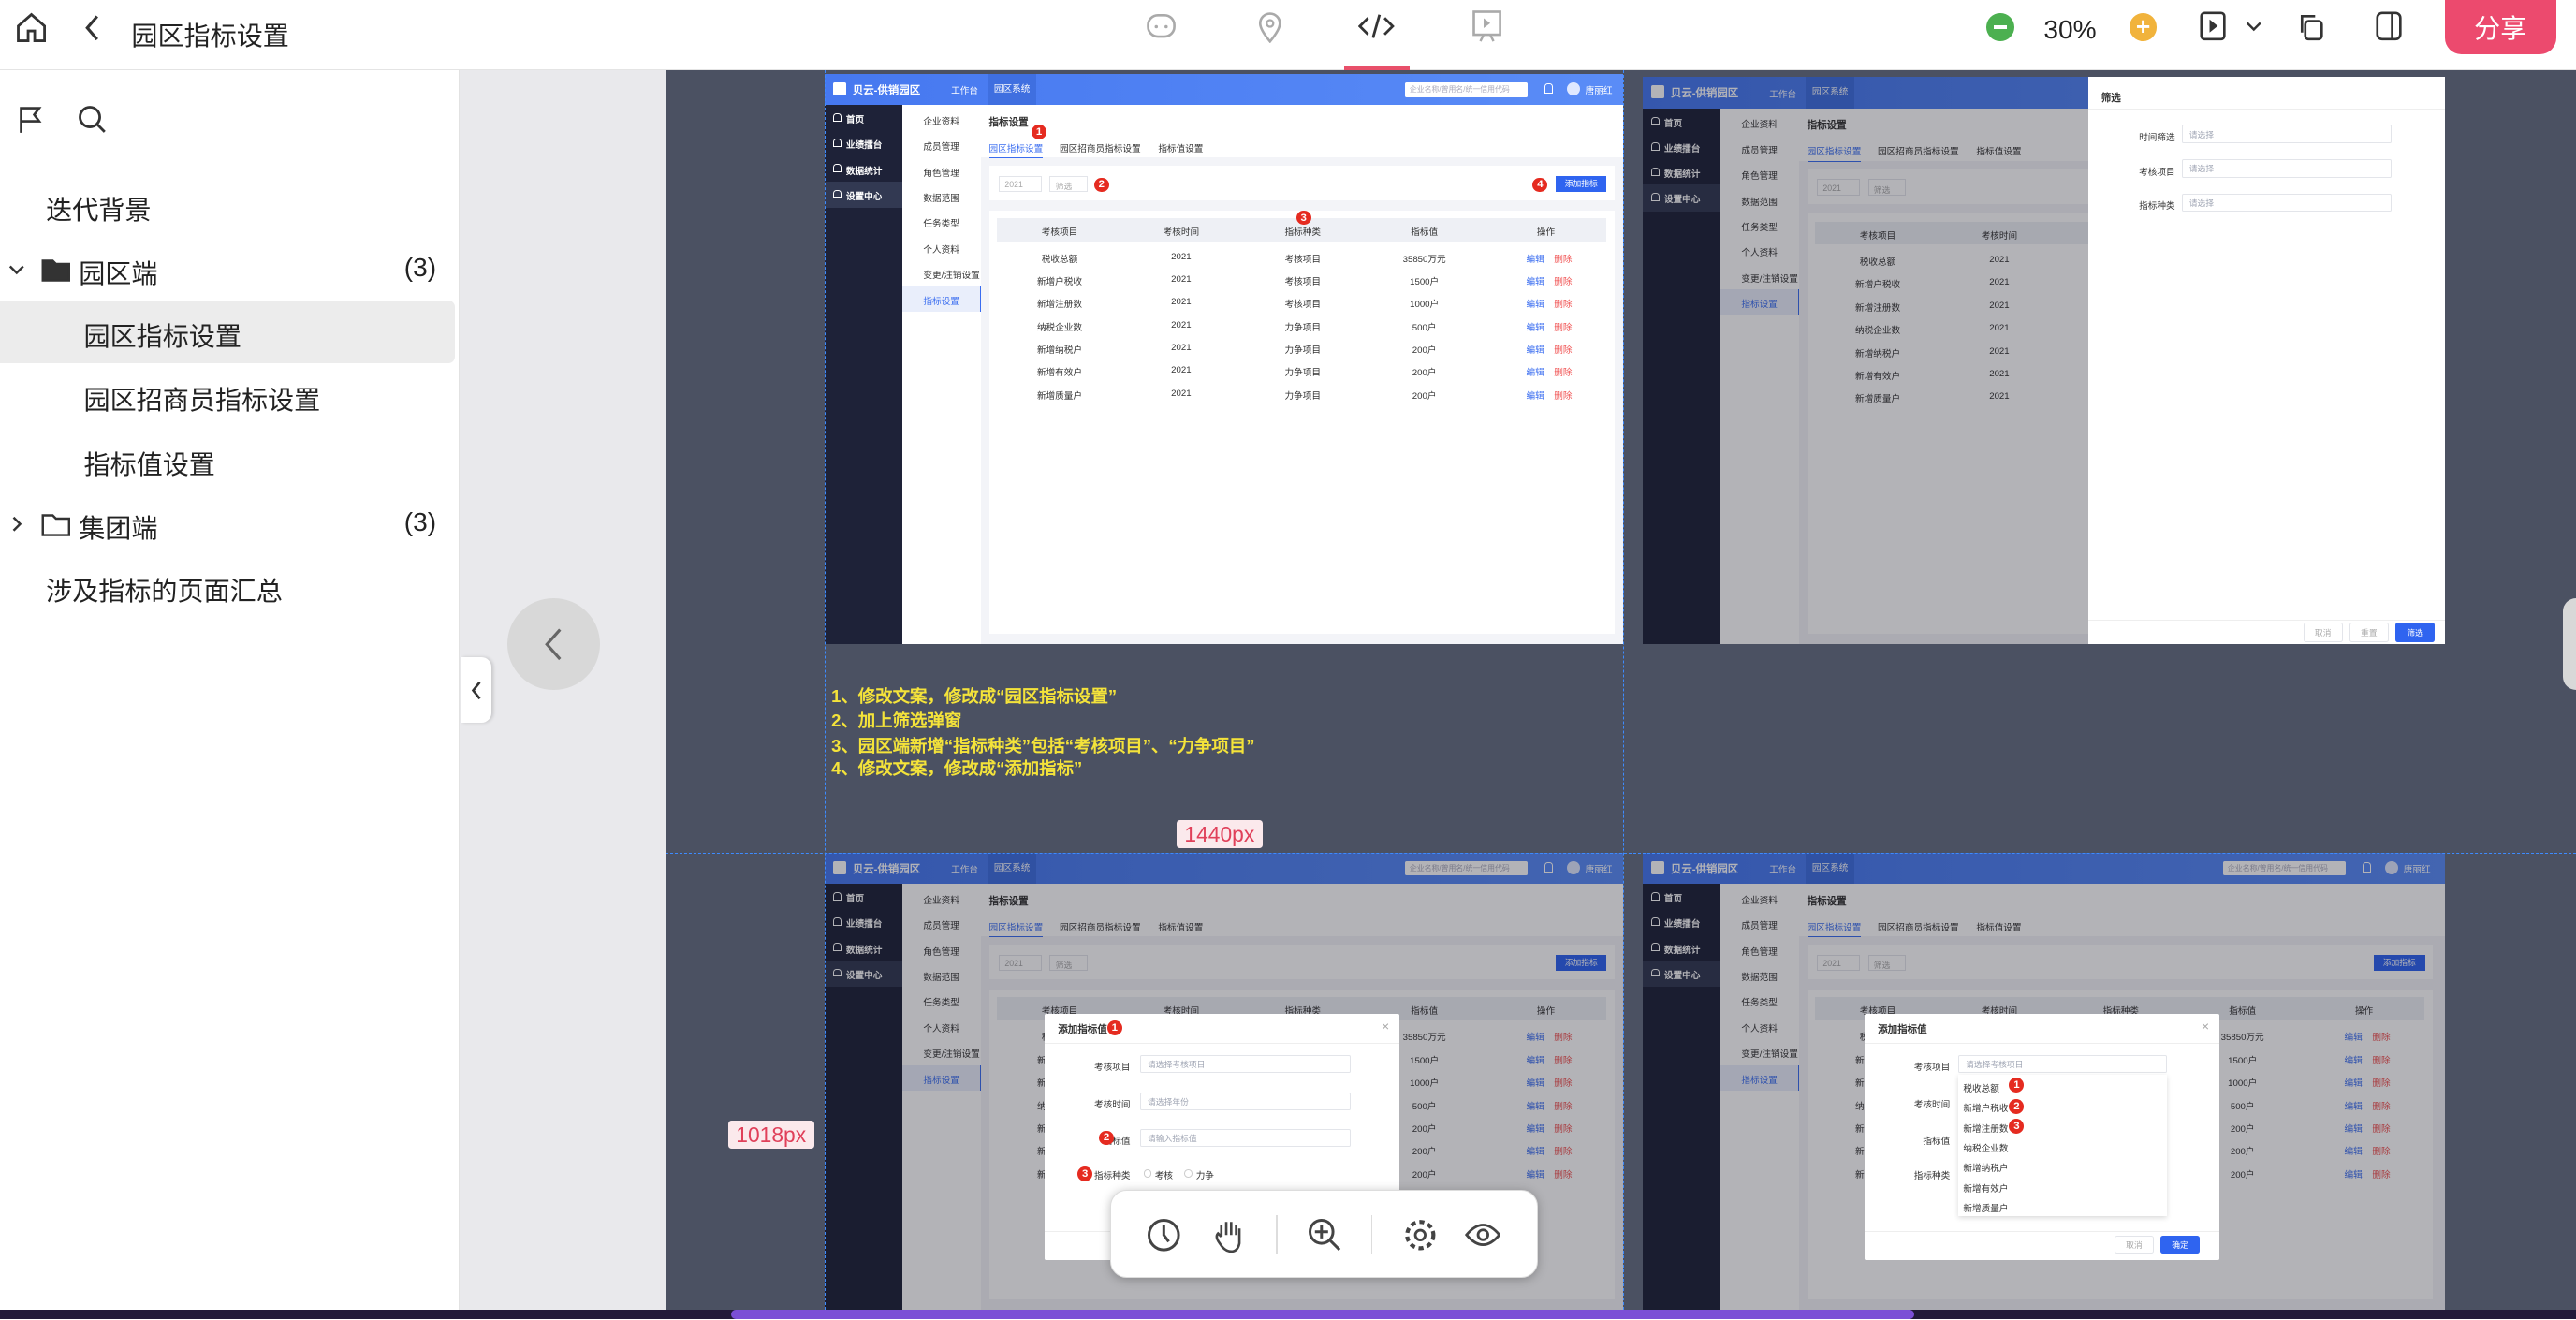 The width and height of the screenshot is (2576, 1320). Describe the element at coordinates (1012, 89) in the screenshot. I see `top-tab-park-system: 园区系统` at that location.